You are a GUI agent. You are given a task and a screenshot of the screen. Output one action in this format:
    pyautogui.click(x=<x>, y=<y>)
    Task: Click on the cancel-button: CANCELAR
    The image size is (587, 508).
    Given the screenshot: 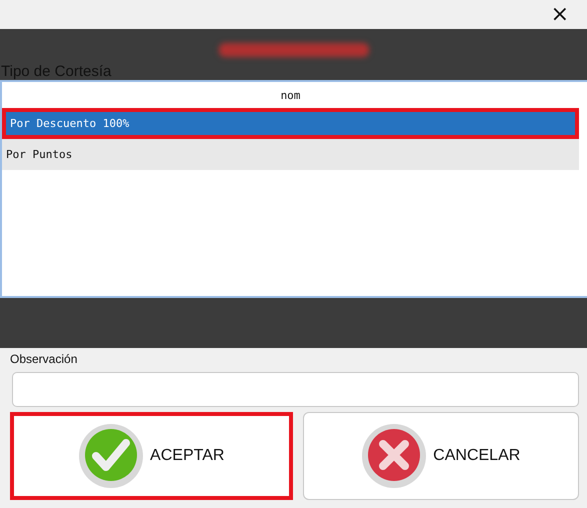 What is the action you would take?
    pyautogui.click(x=440, y=456)
    